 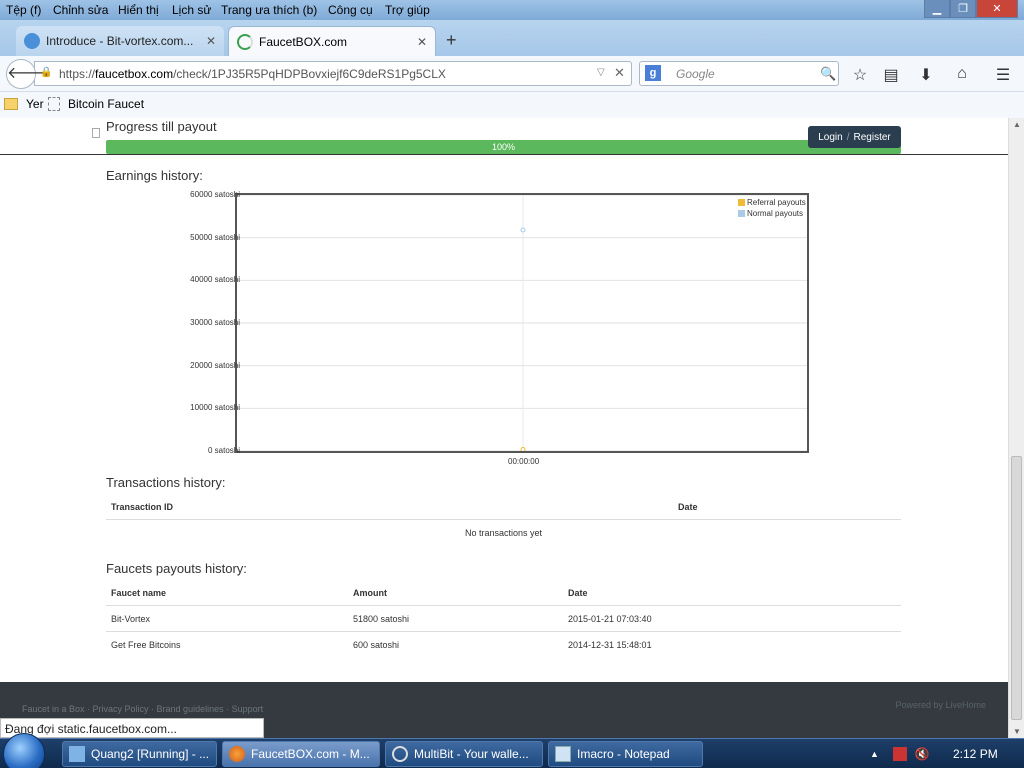 What do you see at coordinates (922, 754) in the screenshot?
I see `volume-muted-icon: 🔇` at bounding box center [922, 754].